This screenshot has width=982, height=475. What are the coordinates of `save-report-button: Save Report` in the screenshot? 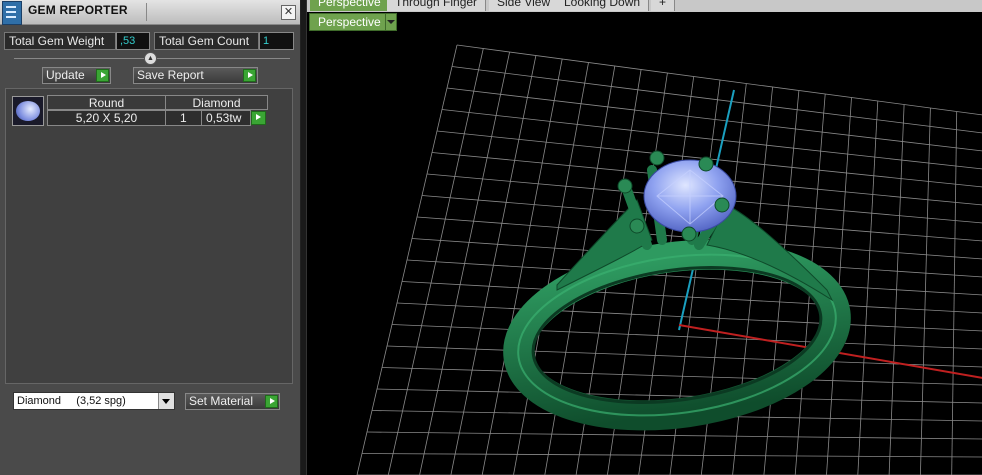 It's located at (195, 75).